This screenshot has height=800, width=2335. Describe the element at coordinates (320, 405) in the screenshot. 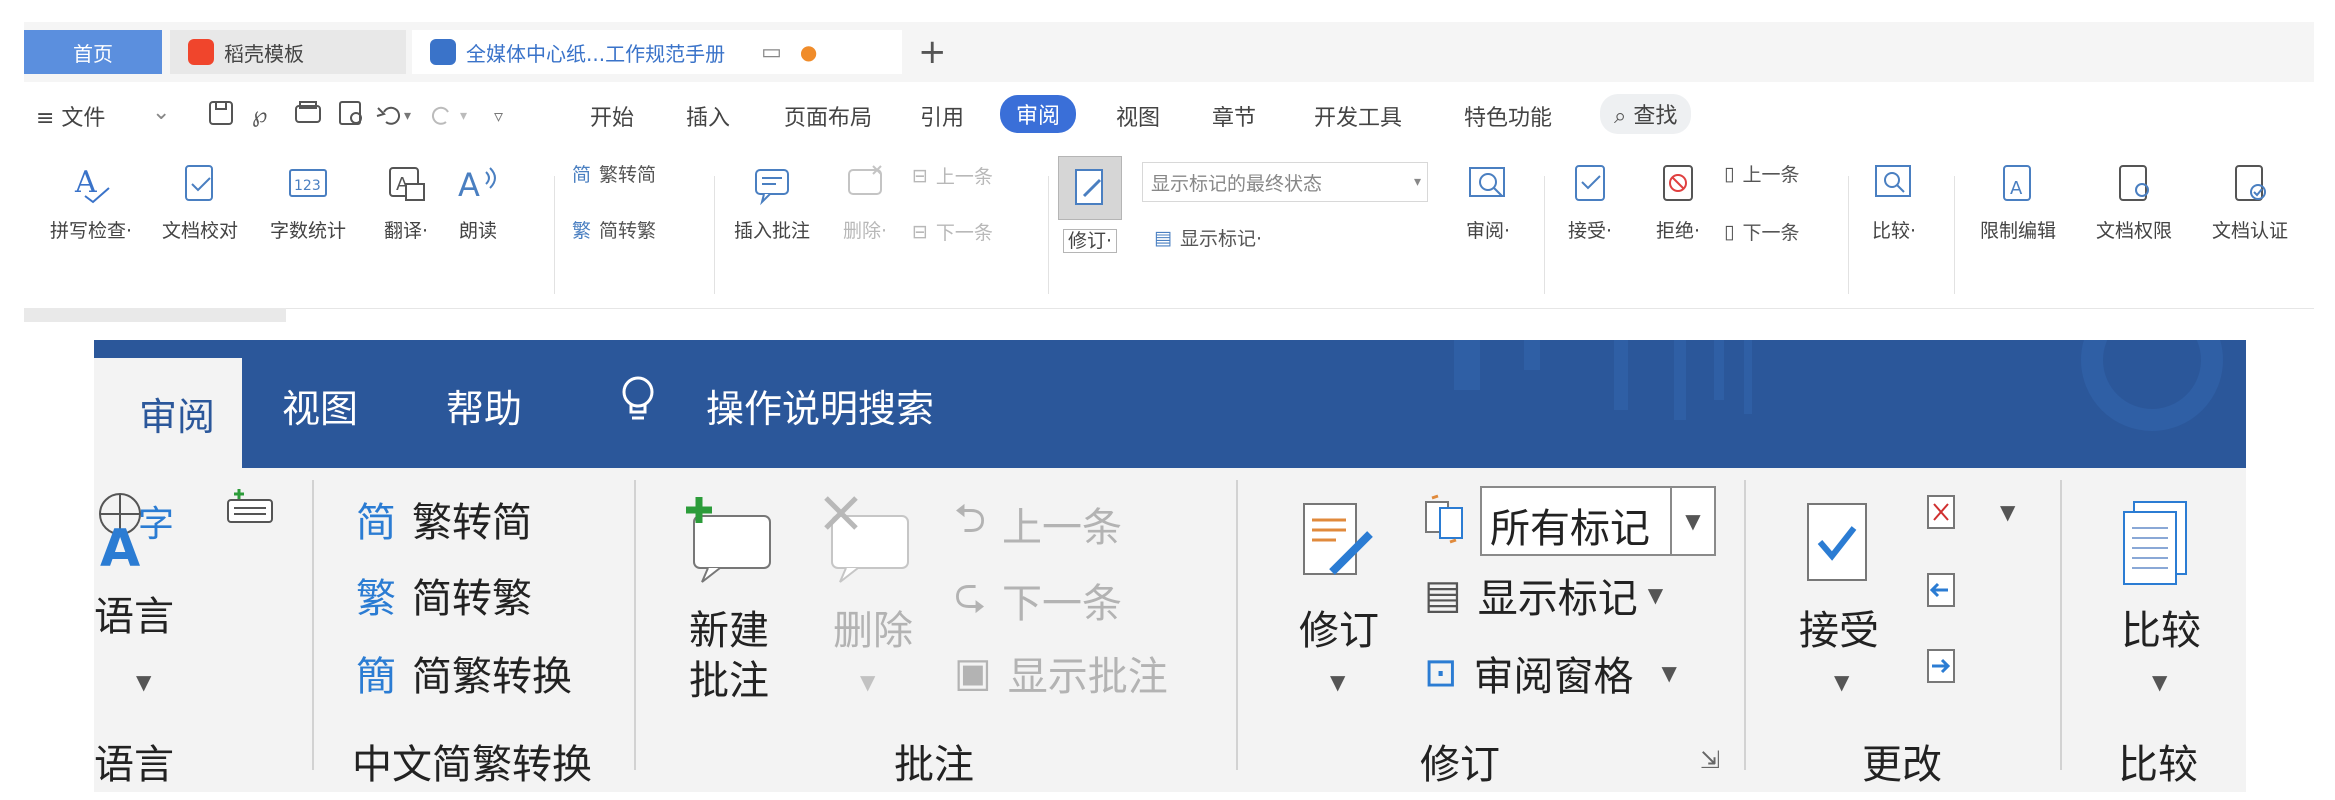

I see `tab-view: 视图` at that location.